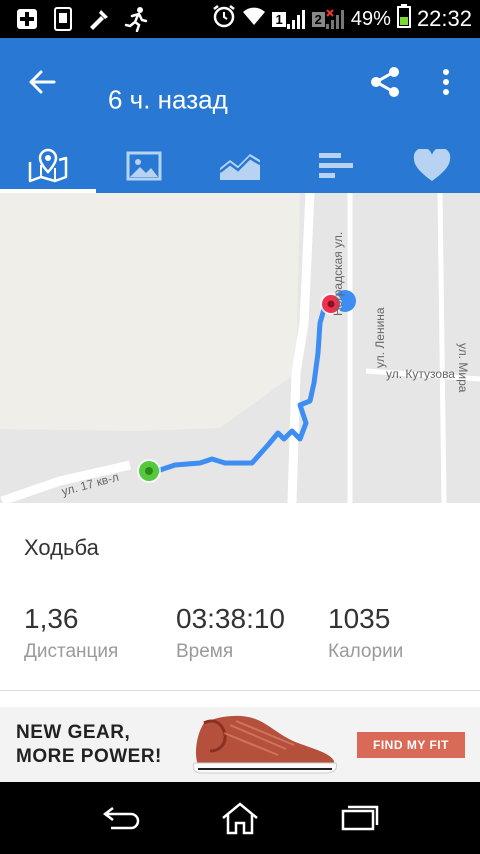 This screenshot has height=854, width=480. I want to click on find-my-fit-button: FIND MY FIT, so click(411, 745).